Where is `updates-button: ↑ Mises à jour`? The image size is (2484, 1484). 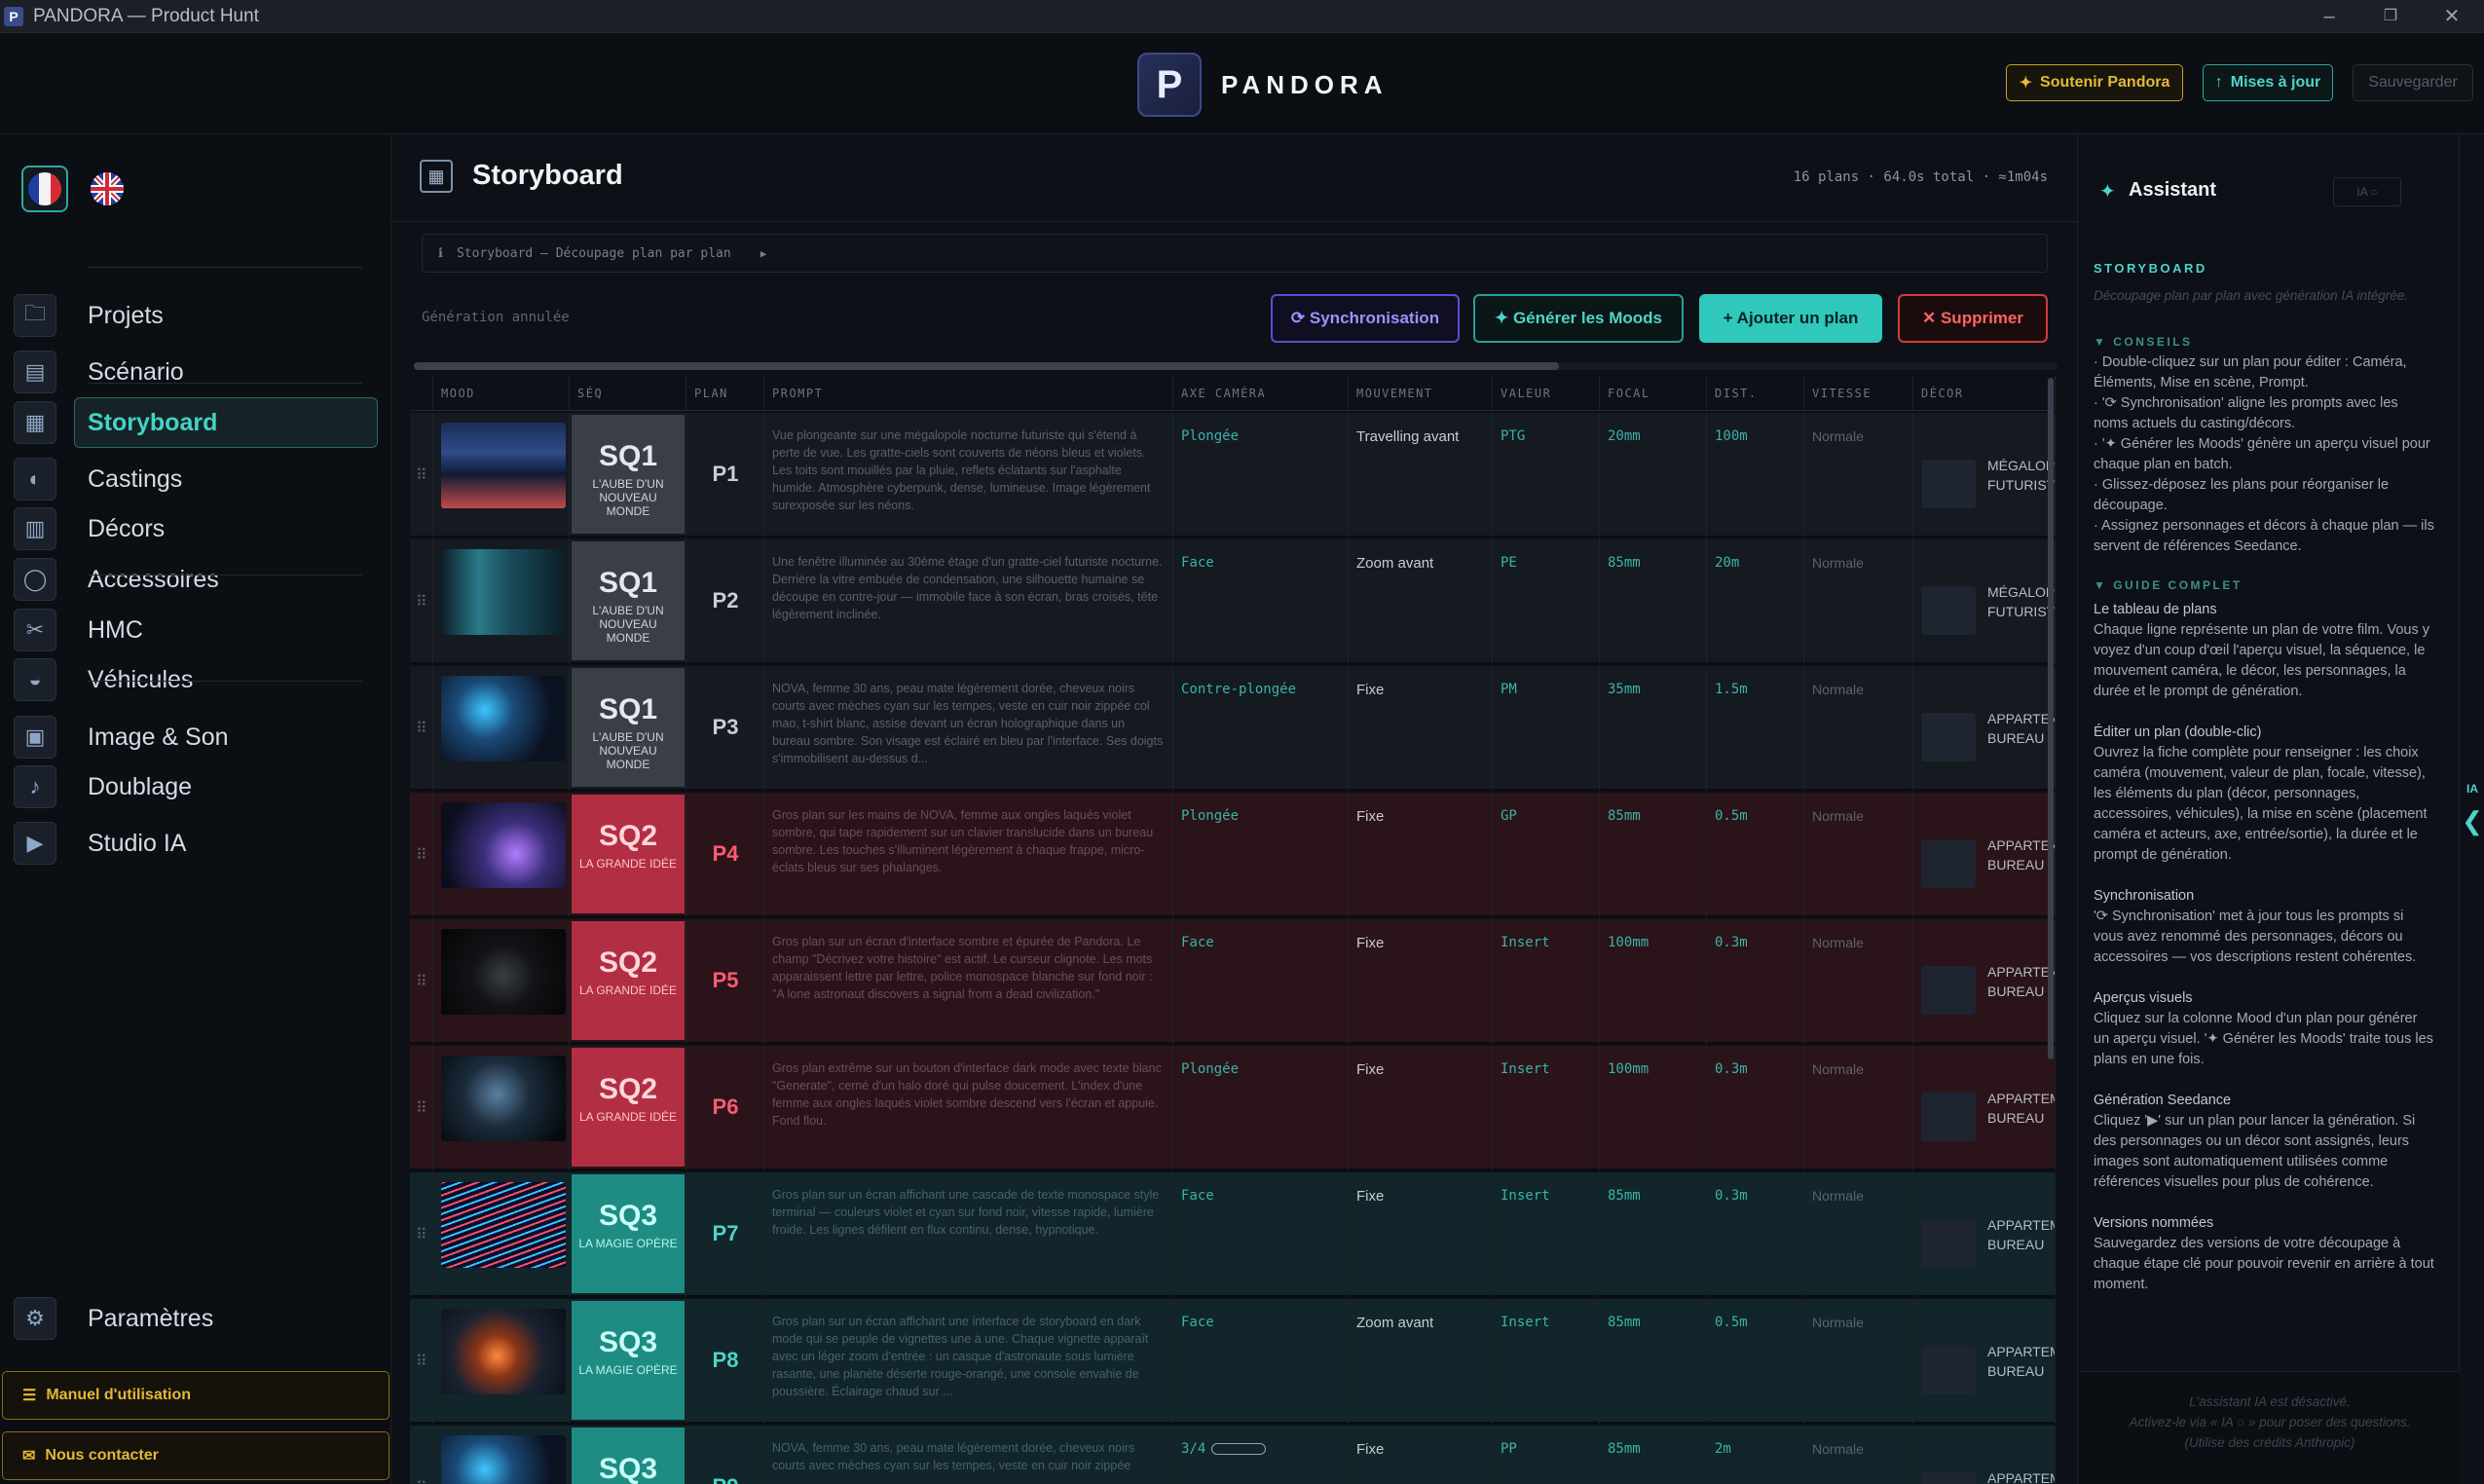 updates-button: ↑ Mises à jour is located at coordinates (2268, 82).